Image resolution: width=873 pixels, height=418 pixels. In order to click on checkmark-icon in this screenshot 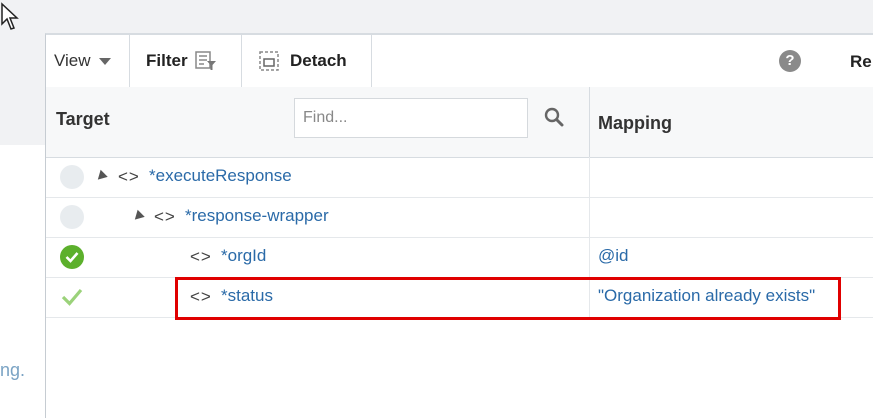, I will do `click(72, 297)`.